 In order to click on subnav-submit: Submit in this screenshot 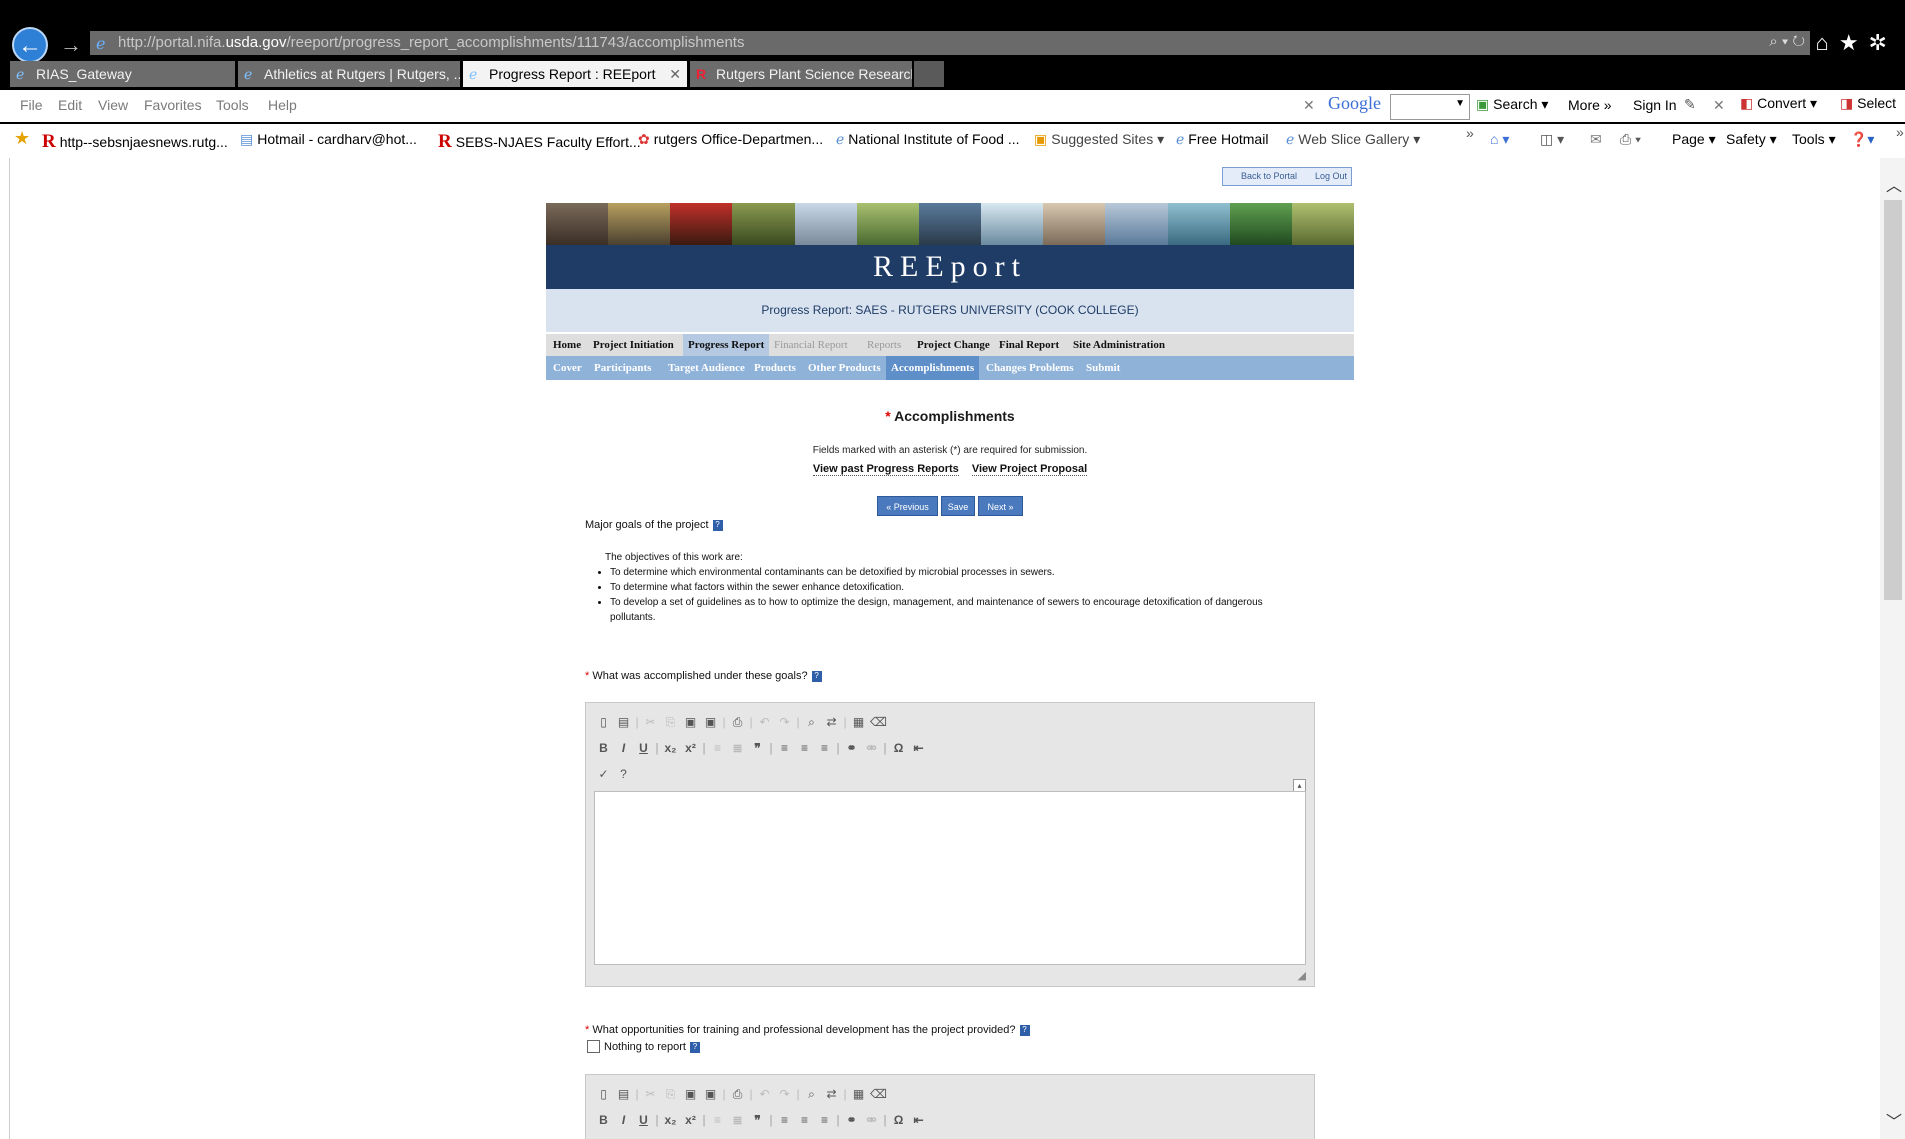, I will do `click(1103, 368)`.